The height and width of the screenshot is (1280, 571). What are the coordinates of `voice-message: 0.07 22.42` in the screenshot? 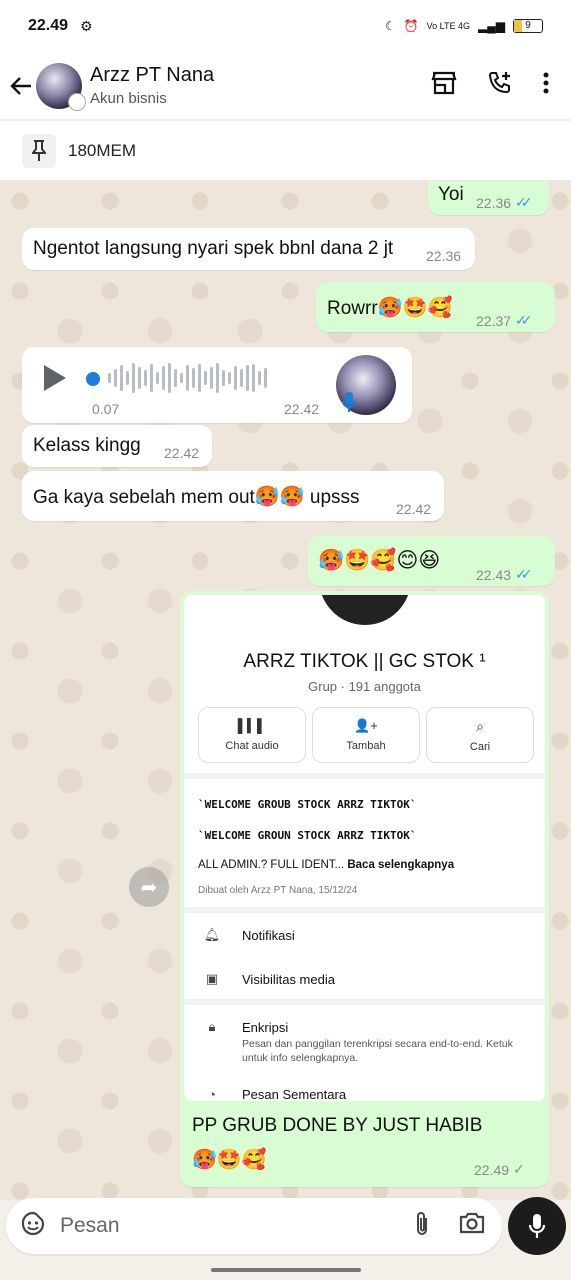 It's located at (217, 385).